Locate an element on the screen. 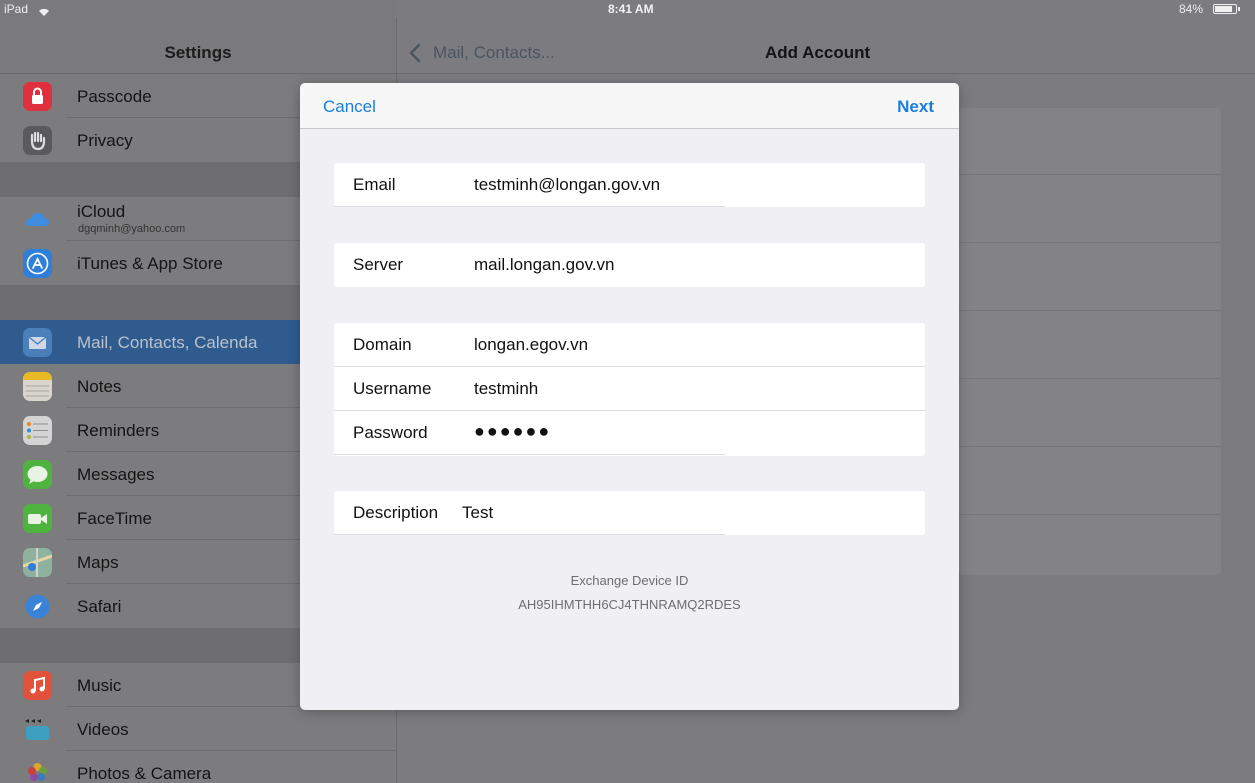 Image resolution: width=1255 pixels, height=783 pixels. facetime-camera-icon is located at coordinates (37, 518).